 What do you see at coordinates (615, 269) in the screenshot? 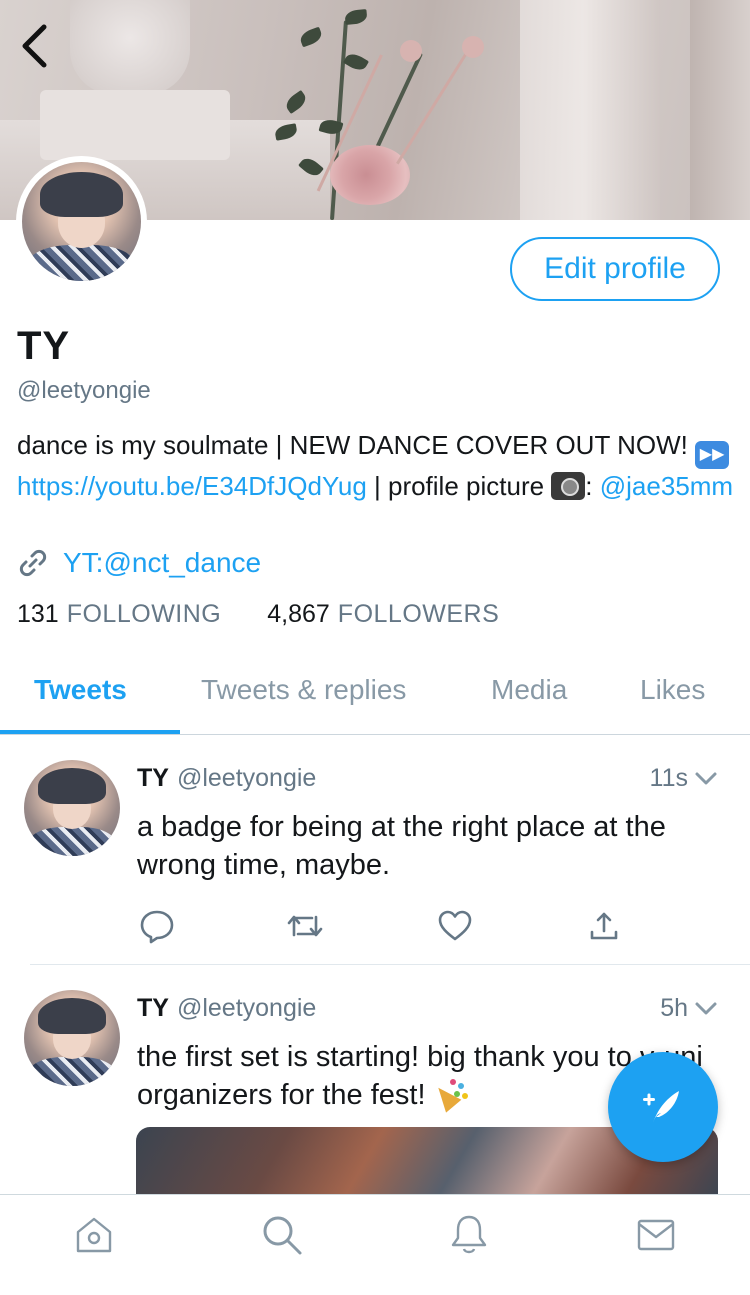
I see `edit-profile-button: Edit profile` at bounding box center [615, 269].